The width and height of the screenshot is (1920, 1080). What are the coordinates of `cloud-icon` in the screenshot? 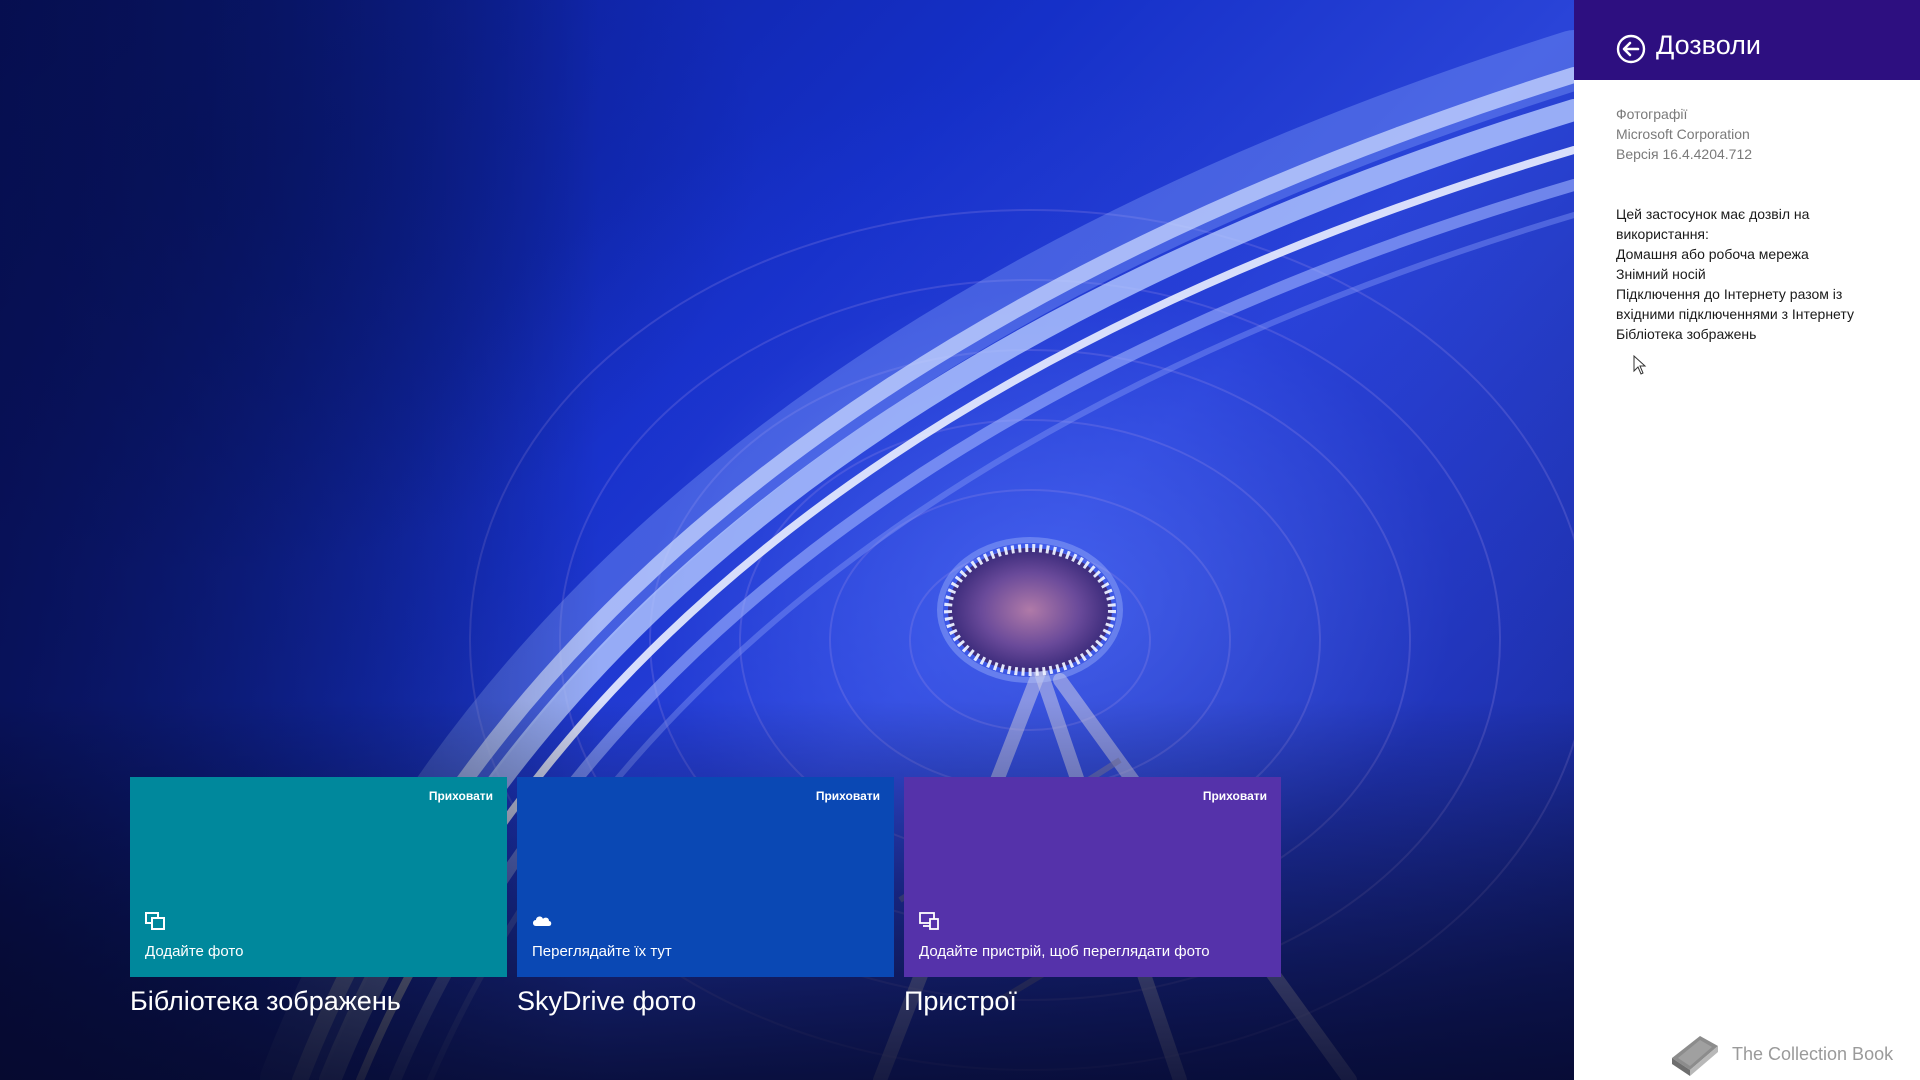 It's located at (542, 921).